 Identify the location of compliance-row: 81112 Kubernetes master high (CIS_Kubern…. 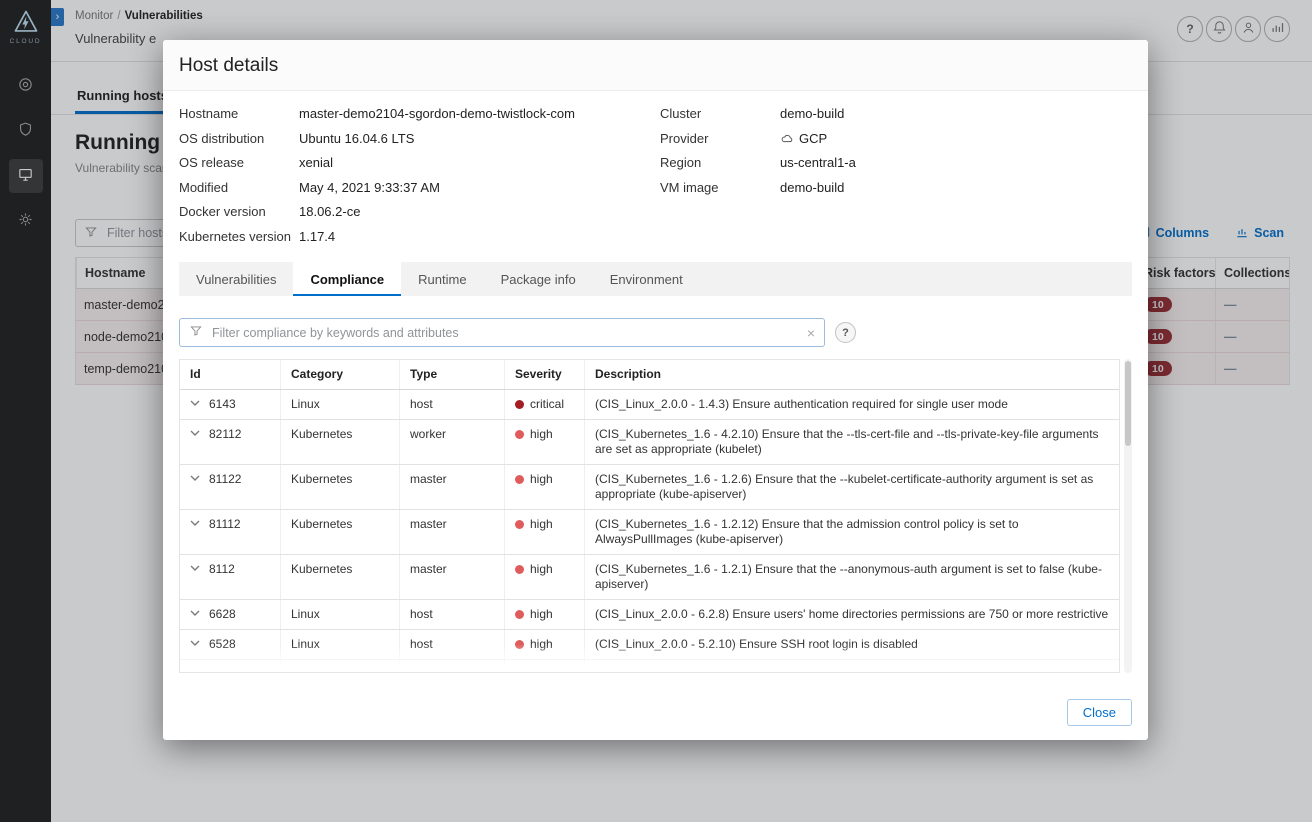
(649, 532).